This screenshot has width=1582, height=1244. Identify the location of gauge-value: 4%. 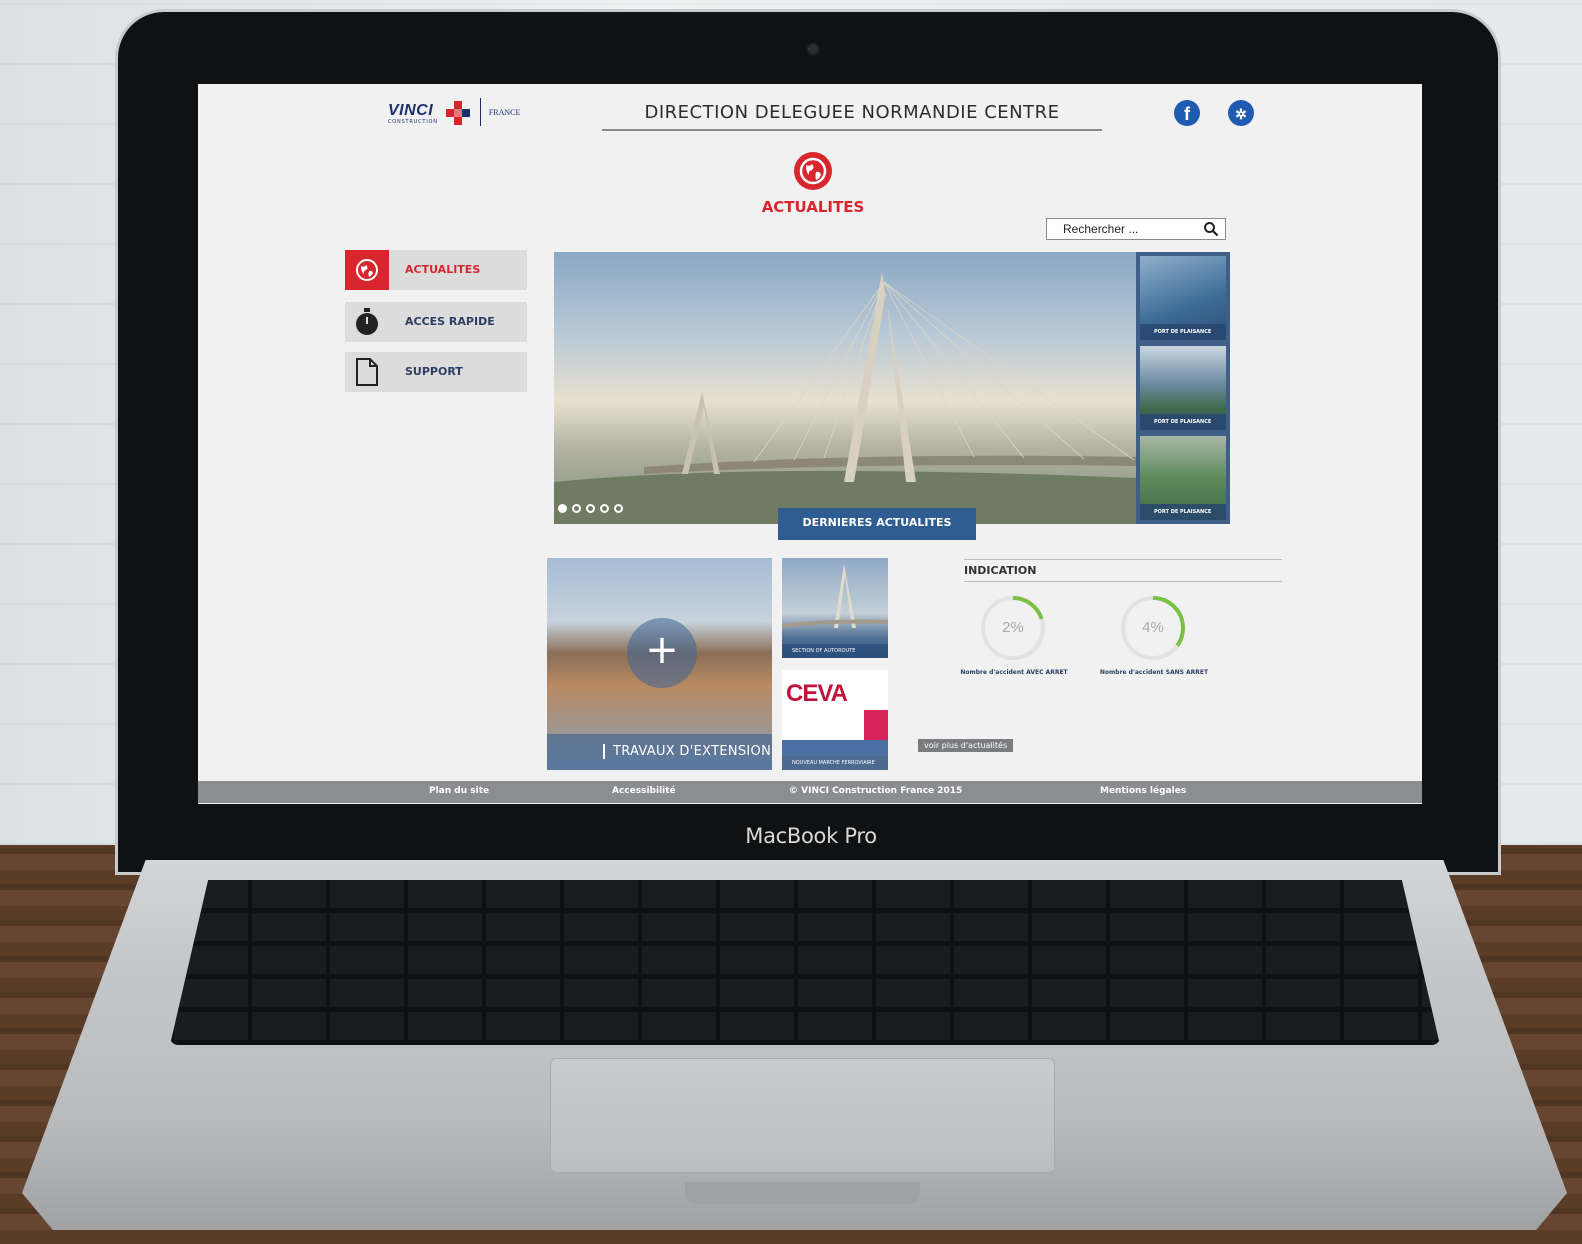
(1153, 627).